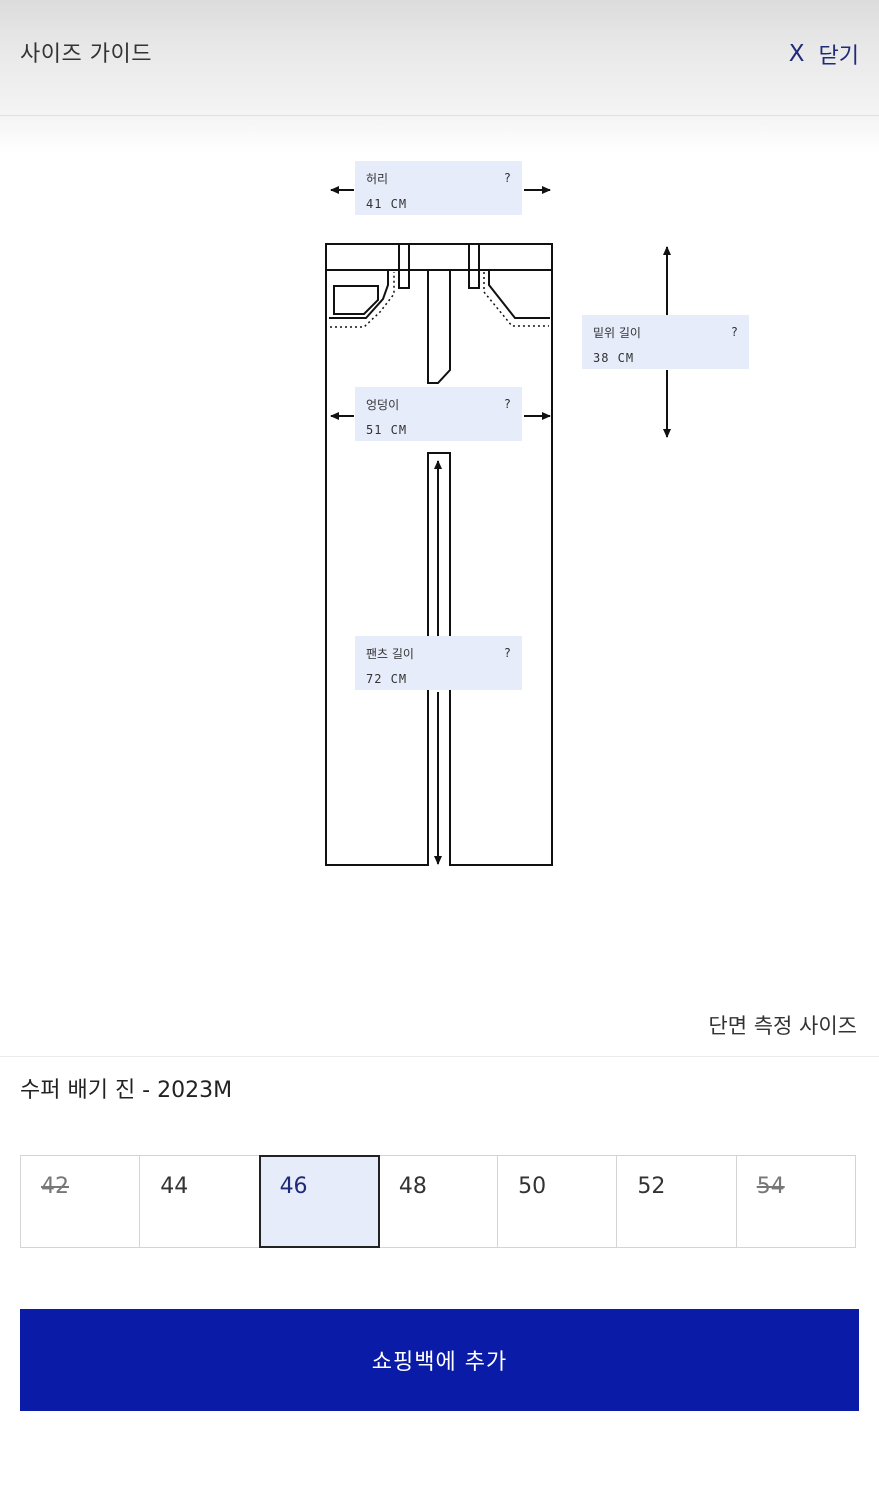 This screenshot has width=879, height=1500. Describe the element at coordinates (614, 358) in the screenshot. I see `measurement-value: 38 CM` at that location.